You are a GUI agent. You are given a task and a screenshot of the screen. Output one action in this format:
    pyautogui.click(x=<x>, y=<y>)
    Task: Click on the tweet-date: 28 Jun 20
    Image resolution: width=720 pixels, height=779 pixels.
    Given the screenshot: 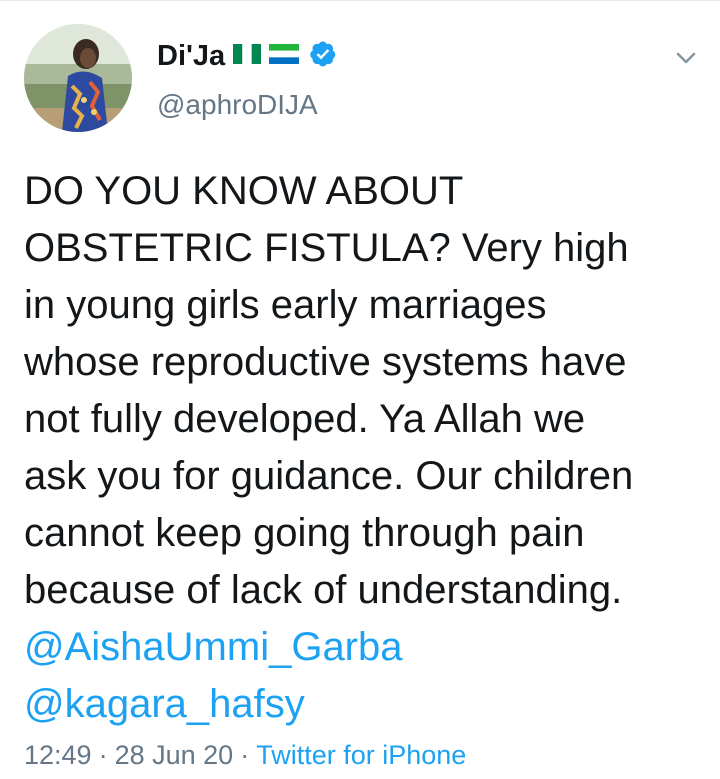 What is the action you would take?
    pyautogui.click(x=174, y=755)
    